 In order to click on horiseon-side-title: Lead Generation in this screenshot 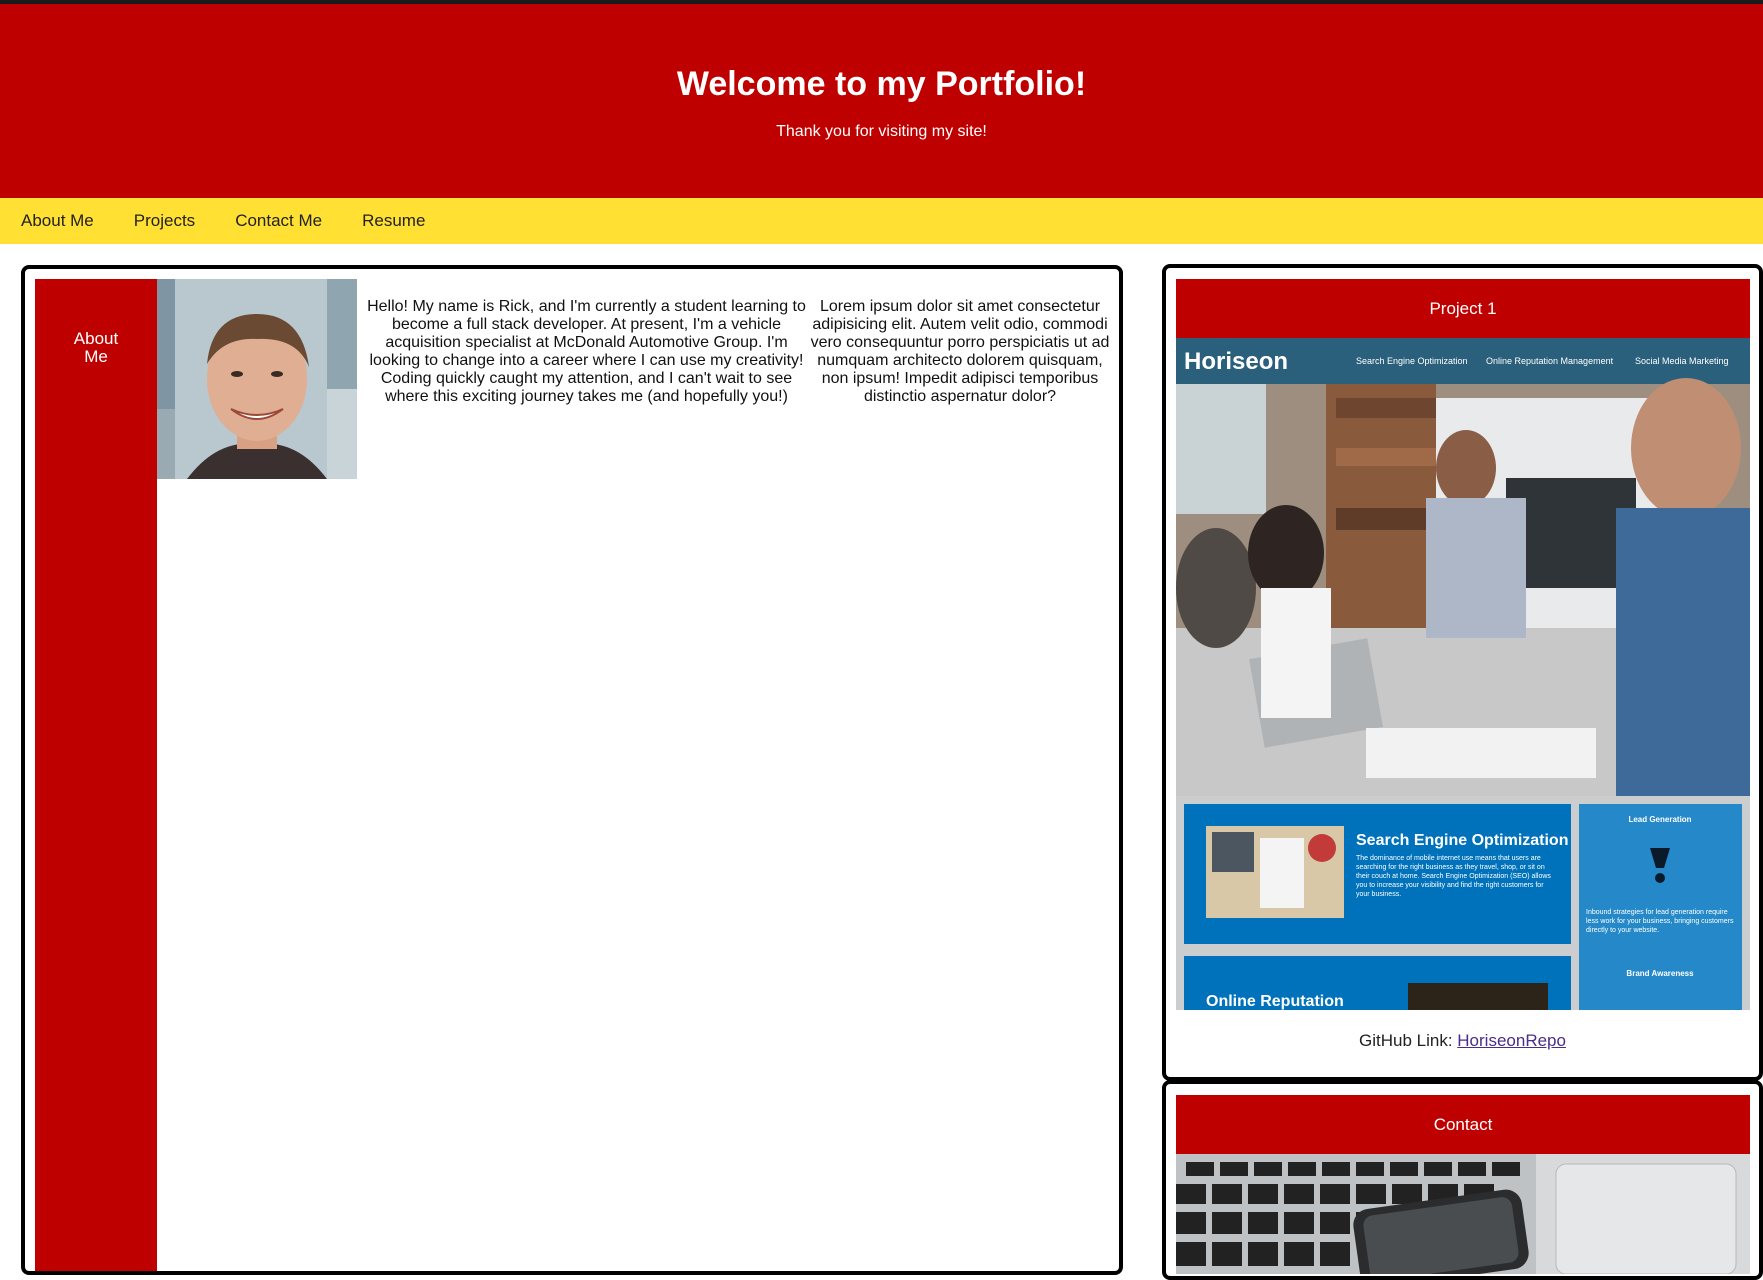, I will do `click(1659, 819)`.